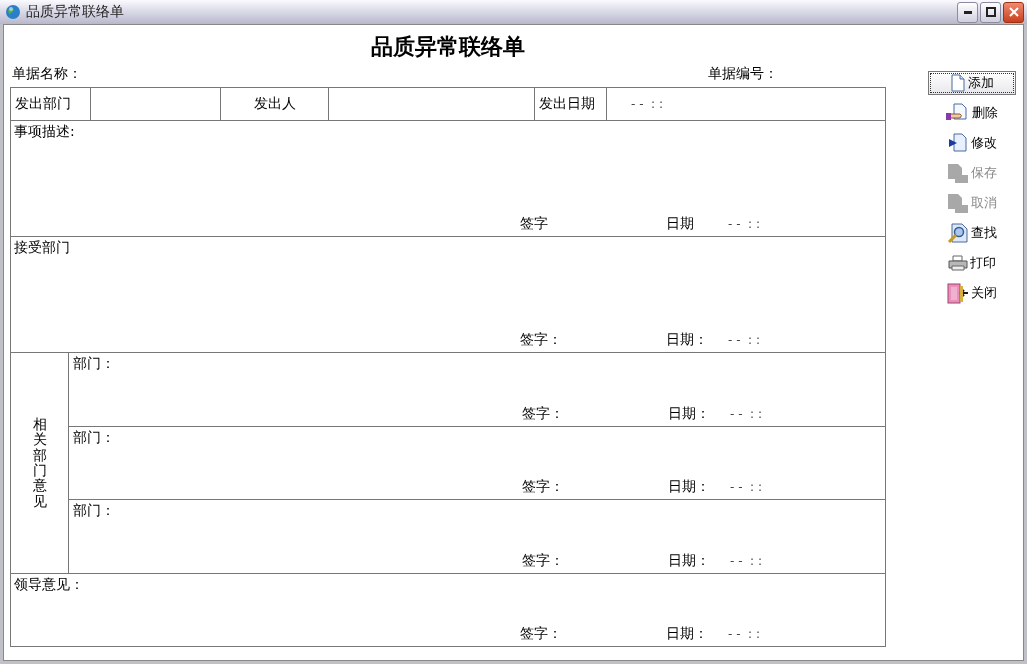 Image resolution: width=1027 pixels, height=664 pixels. Describe the element at coordinates (746, 104) in the screenshot. I see `input-field: - - : :` at that location.